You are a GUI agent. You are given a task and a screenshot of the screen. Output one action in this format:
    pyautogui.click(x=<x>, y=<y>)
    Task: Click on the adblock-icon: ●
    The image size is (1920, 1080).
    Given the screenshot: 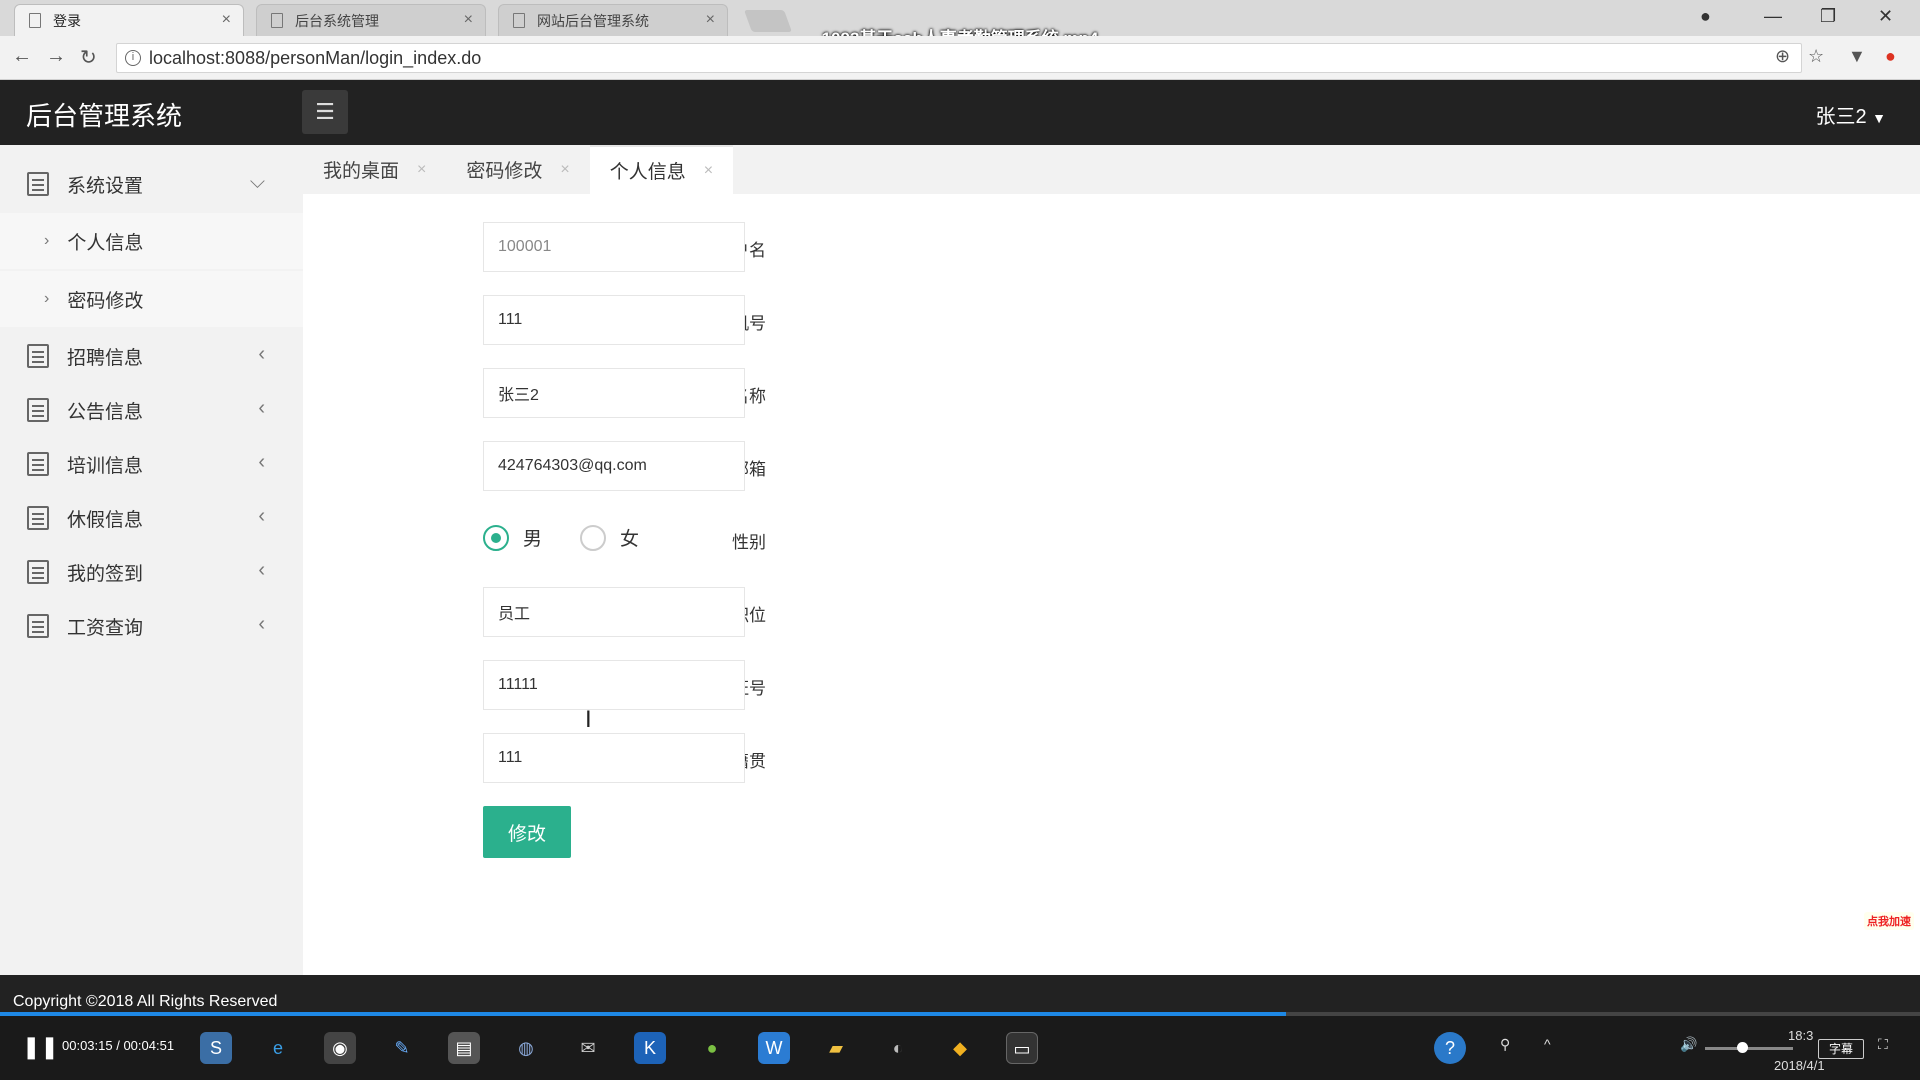 What is the action you would take?
    pyautogui.click(x=1890, y=56)
    